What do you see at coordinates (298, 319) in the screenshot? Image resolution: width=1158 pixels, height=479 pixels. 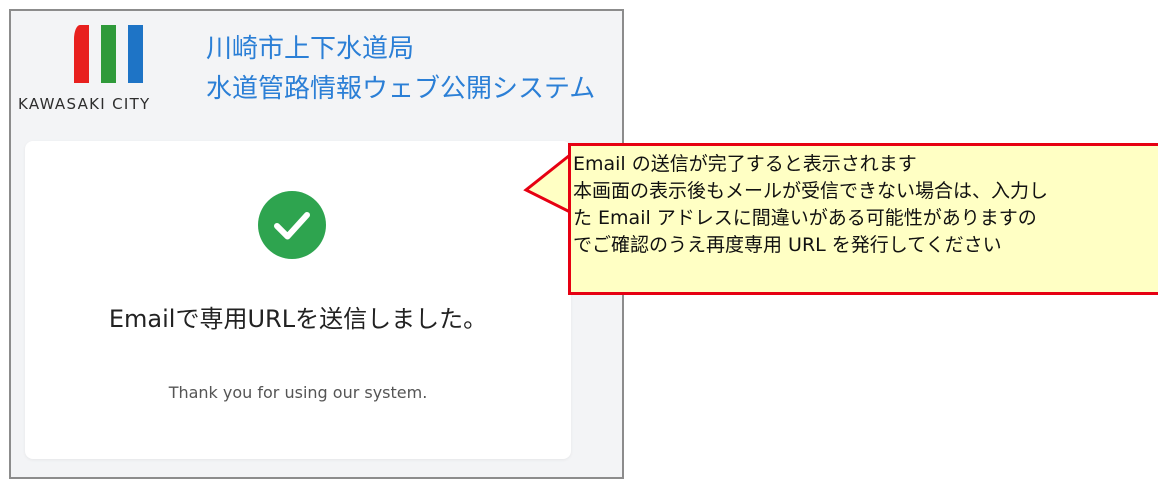 I see `confirmation-heading: Emailで専用URLを送信しました。` at bounding box center [298, 319].